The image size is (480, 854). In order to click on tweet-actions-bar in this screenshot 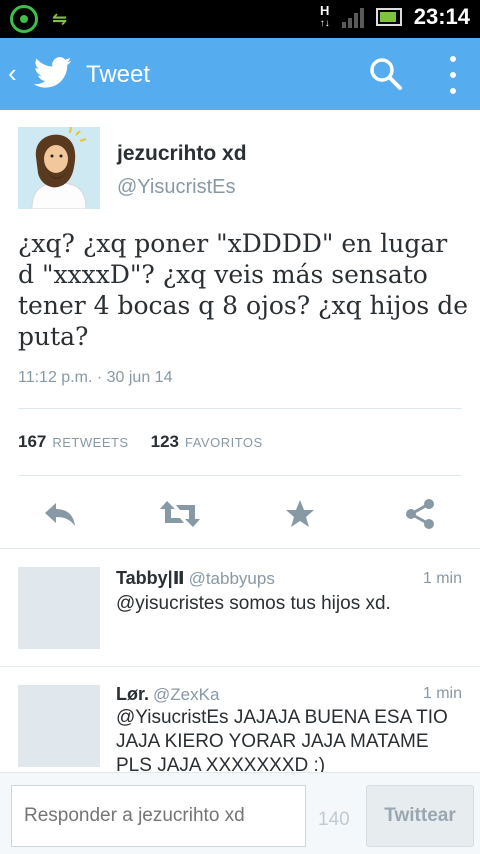, I will do `click(240, 513)`.